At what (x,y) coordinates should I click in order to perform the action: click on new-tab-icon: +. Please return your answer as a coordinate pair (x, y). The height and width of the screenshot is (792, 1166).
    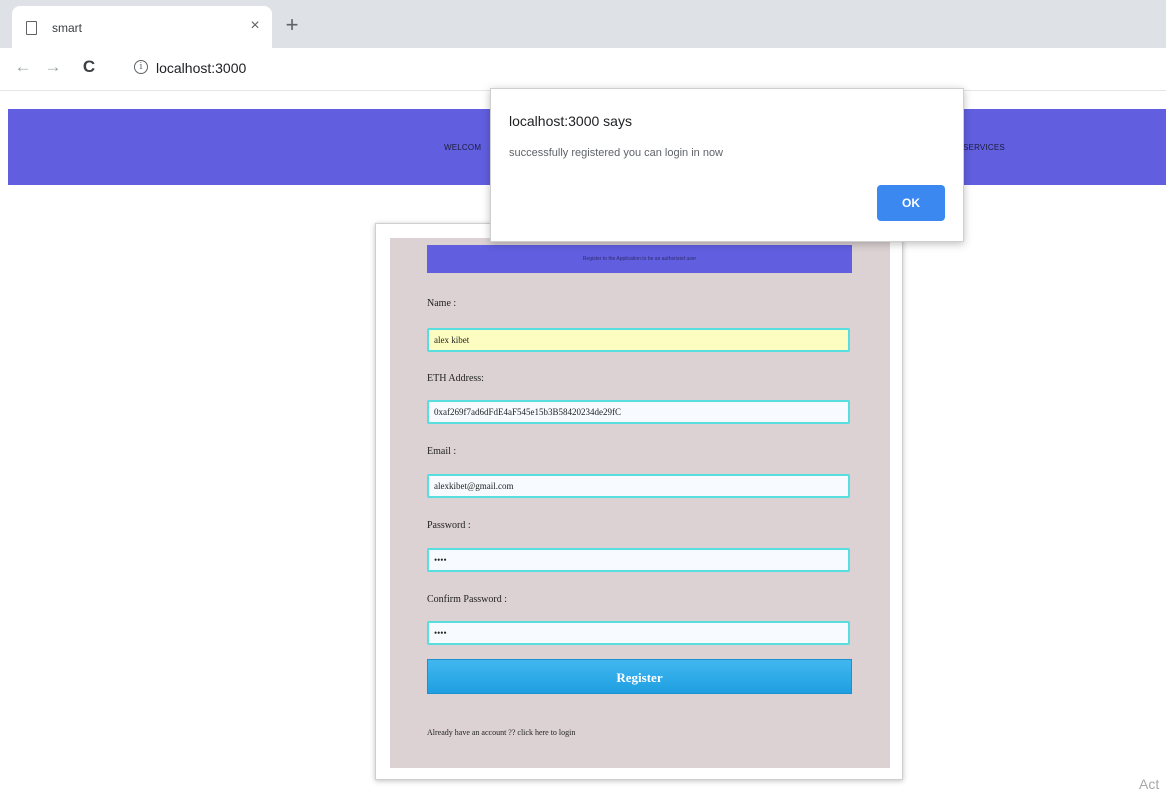
    Looking at the image, I should click on (292, 26).